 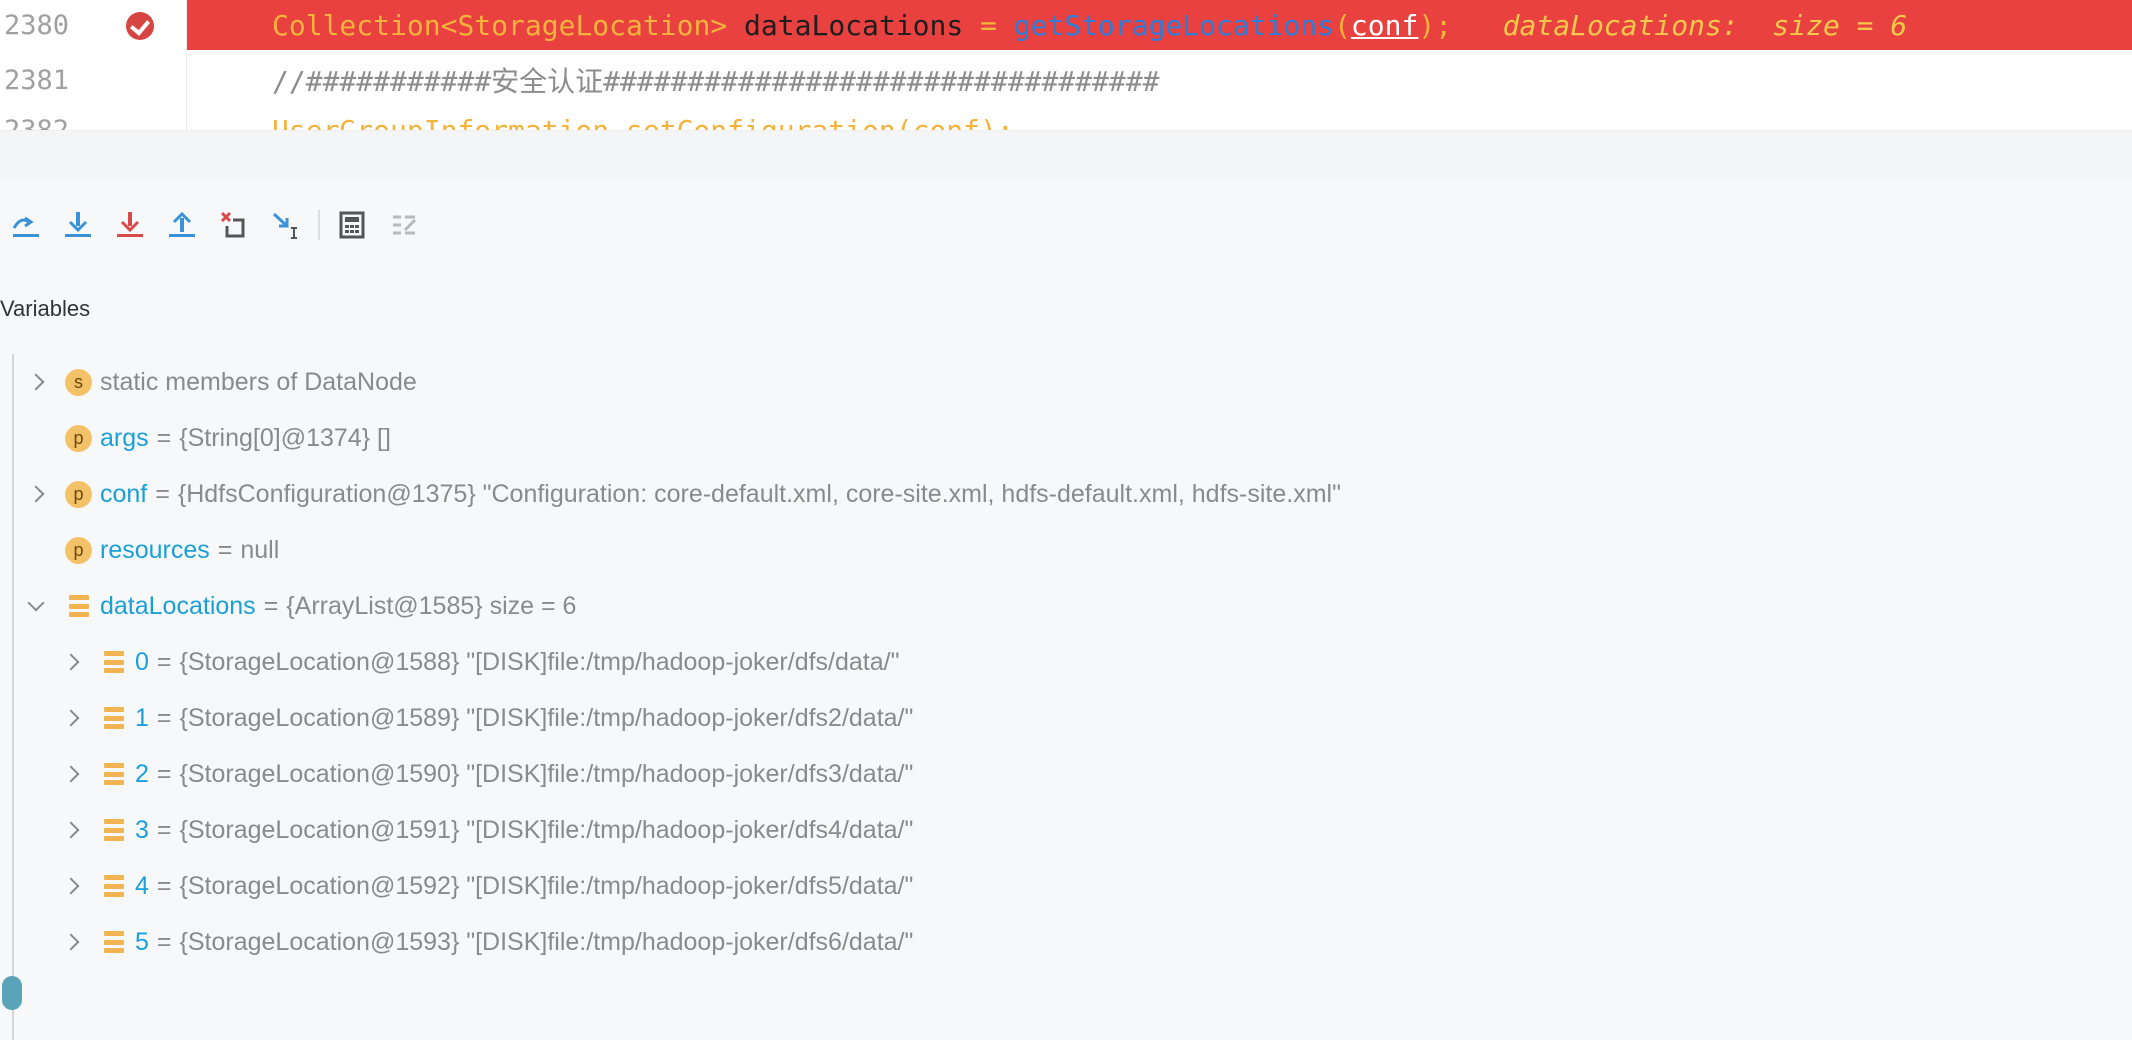 What do you see at coordinates (78, 382) in the screenshot?
I see `static-badge-icon: s` at bounding box center [78, 382].